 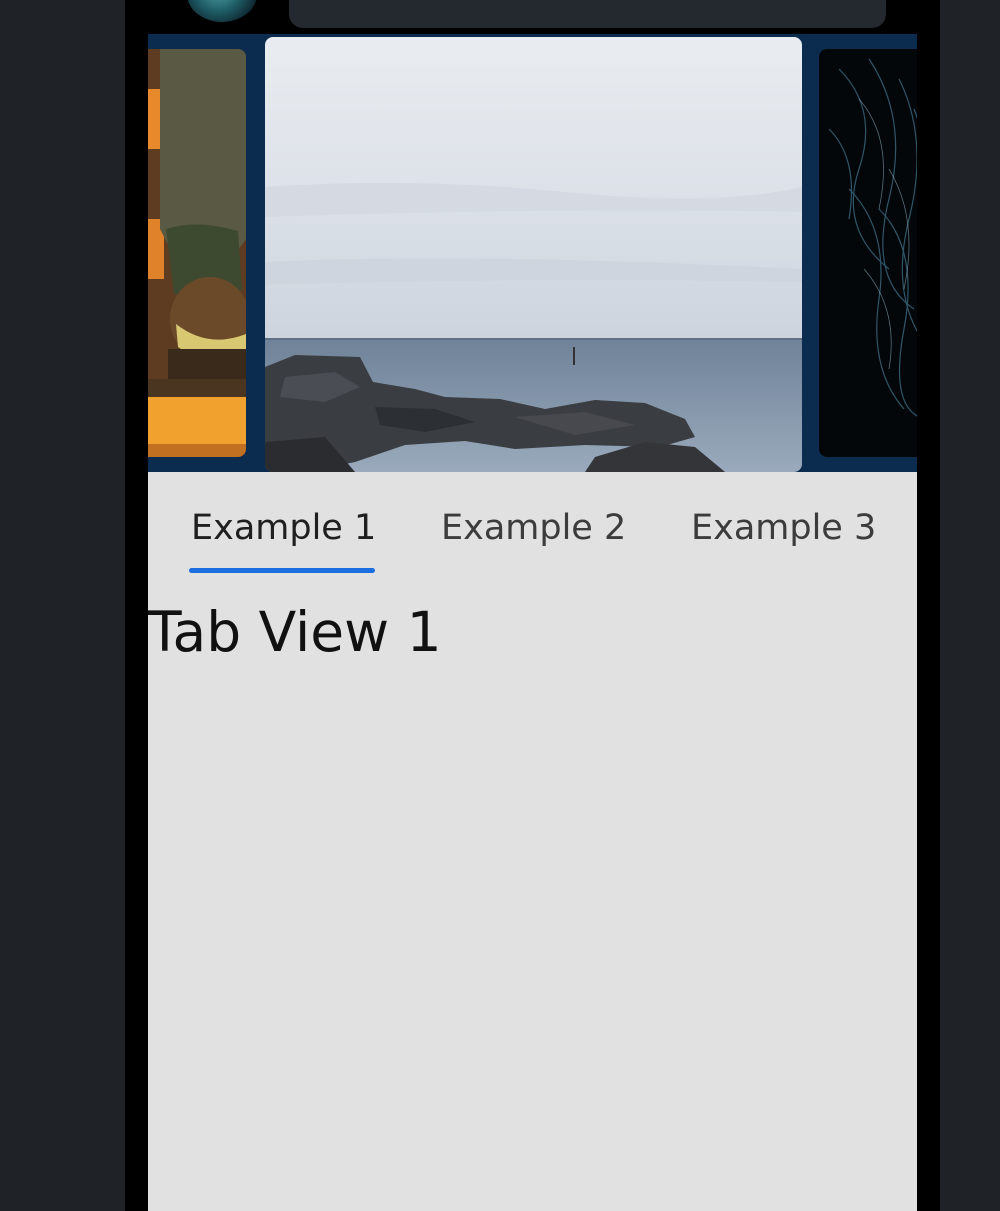 I want to click on top-bar, so click(x=587, y=14).